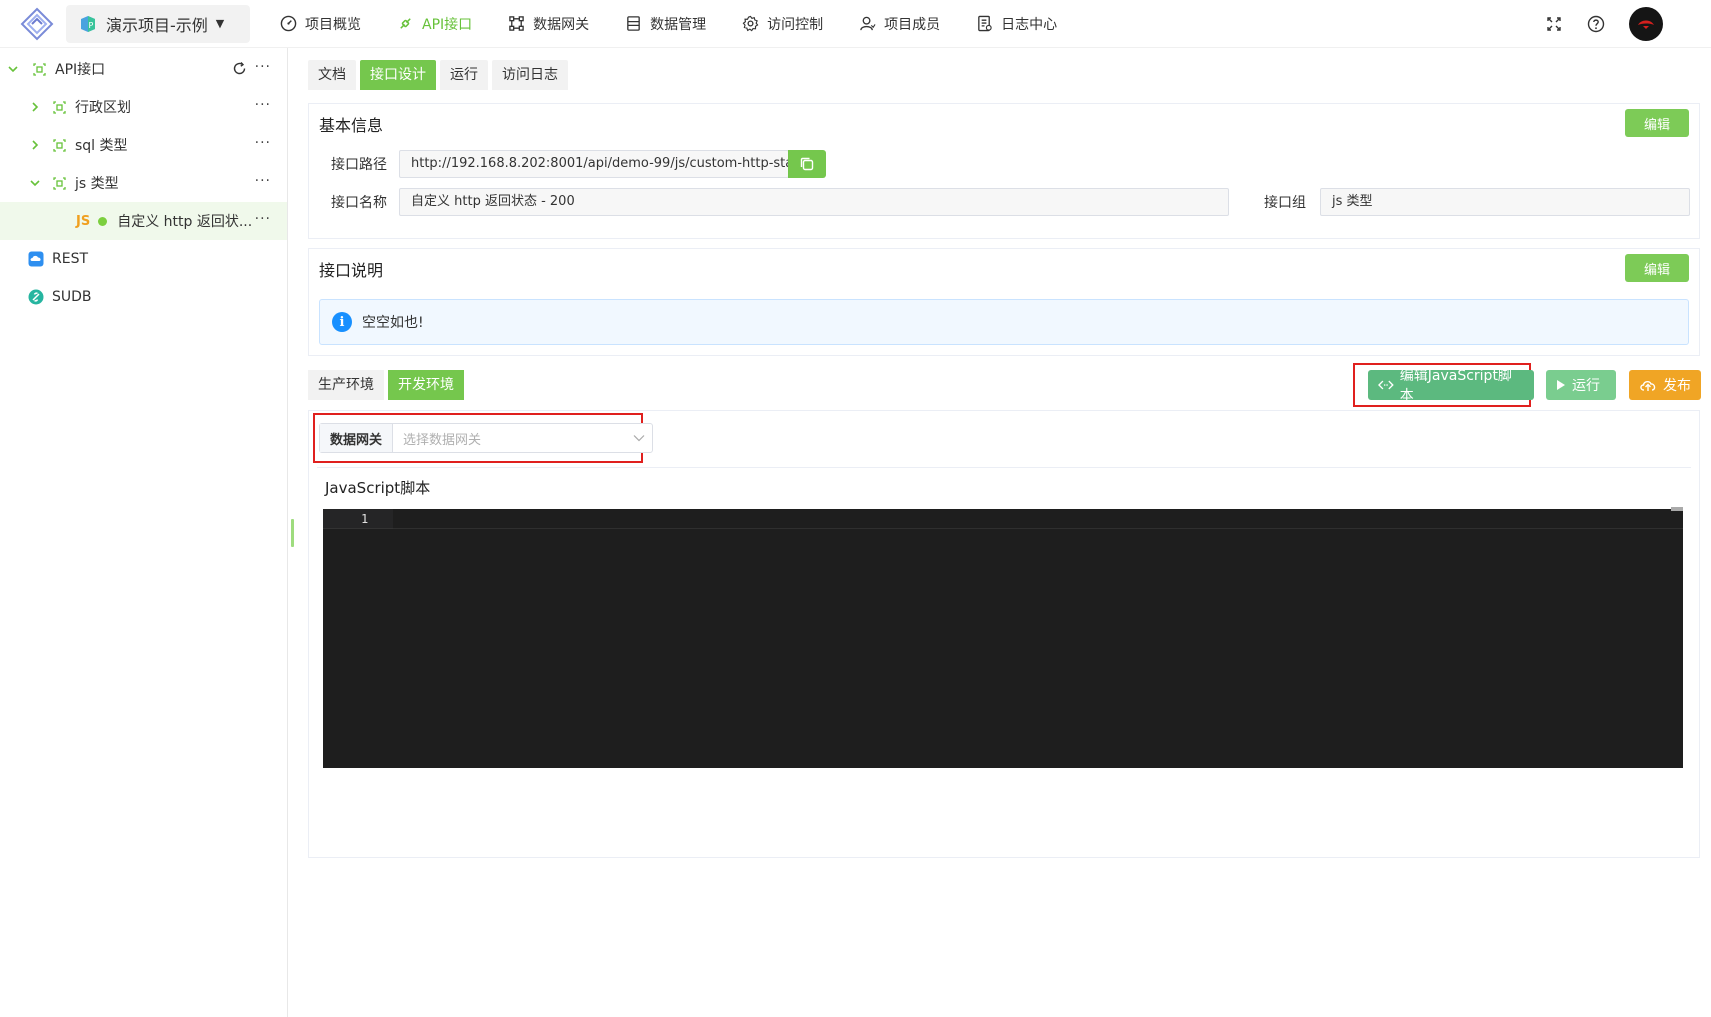  I want to click on nav-item-access-control: 访问控制, so click(782, 24).